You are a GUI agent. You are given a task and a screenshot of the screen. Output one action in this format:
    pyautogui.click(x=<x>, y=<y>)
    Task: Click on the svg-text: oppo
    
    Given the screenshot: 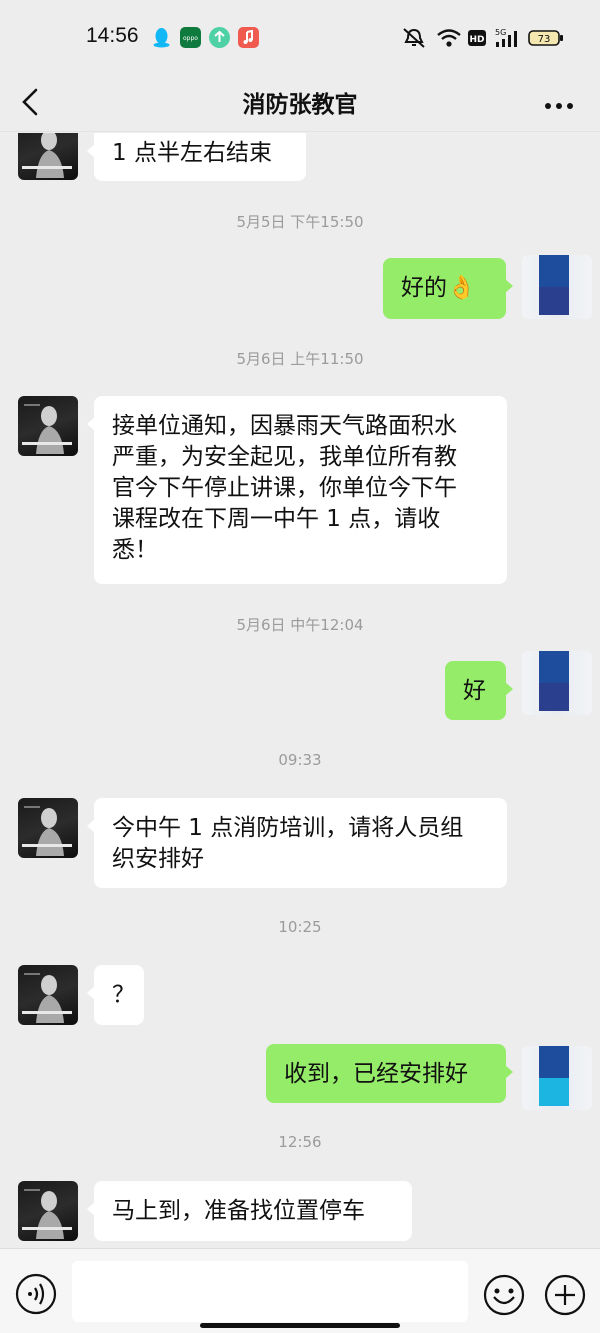 What is the action you would take?
    pyautogui.click(x=190, y=38)
    